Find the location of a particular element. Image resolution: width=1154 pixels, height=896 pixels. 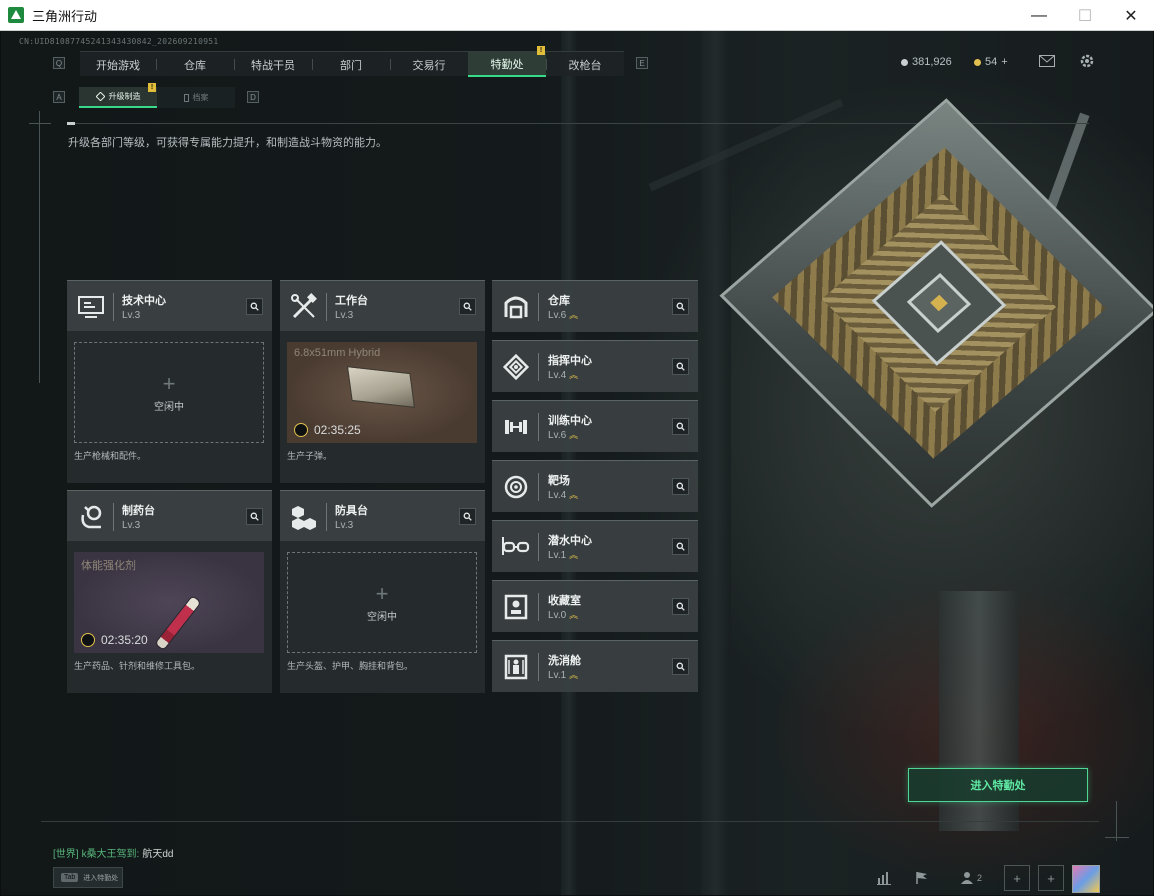

card-description: 生产药品、针剂和维修工具包。 is located at coordinates (137, 666).